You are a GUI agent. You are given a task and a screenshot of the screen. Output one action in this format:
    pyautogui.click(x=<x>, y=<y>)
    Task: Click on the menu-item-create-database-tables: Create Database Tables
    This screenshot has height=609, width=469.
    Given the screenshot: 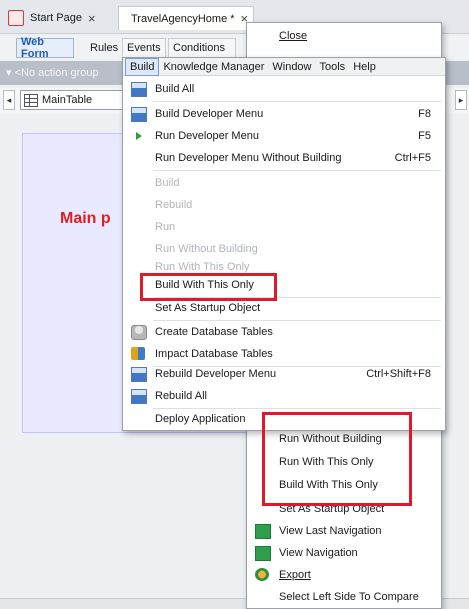 What is the action you would take?
    pyautogui.click(x=284, y=332)
    